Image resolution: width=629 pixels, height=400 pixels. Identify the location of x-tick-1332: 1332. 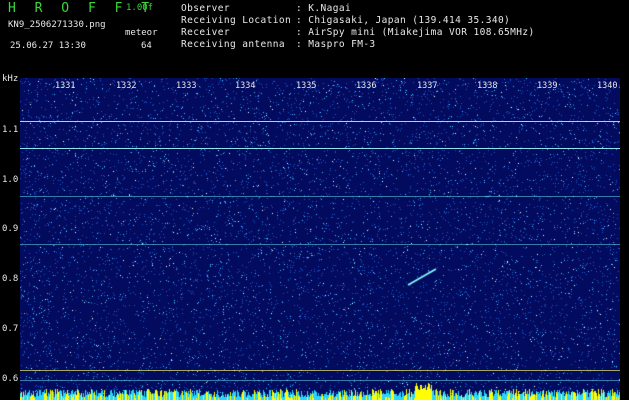
(126, 86).